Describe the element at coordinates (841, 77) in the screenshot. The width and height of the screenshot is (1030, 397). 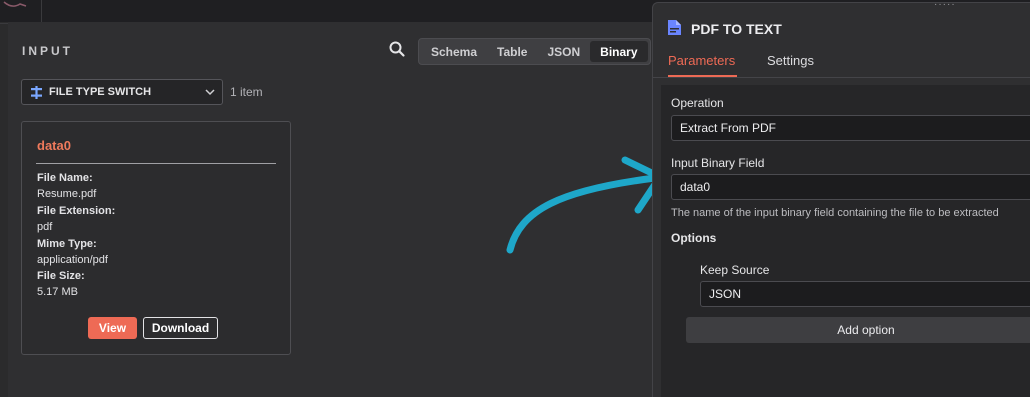
I see `tabs-divider` at that location.